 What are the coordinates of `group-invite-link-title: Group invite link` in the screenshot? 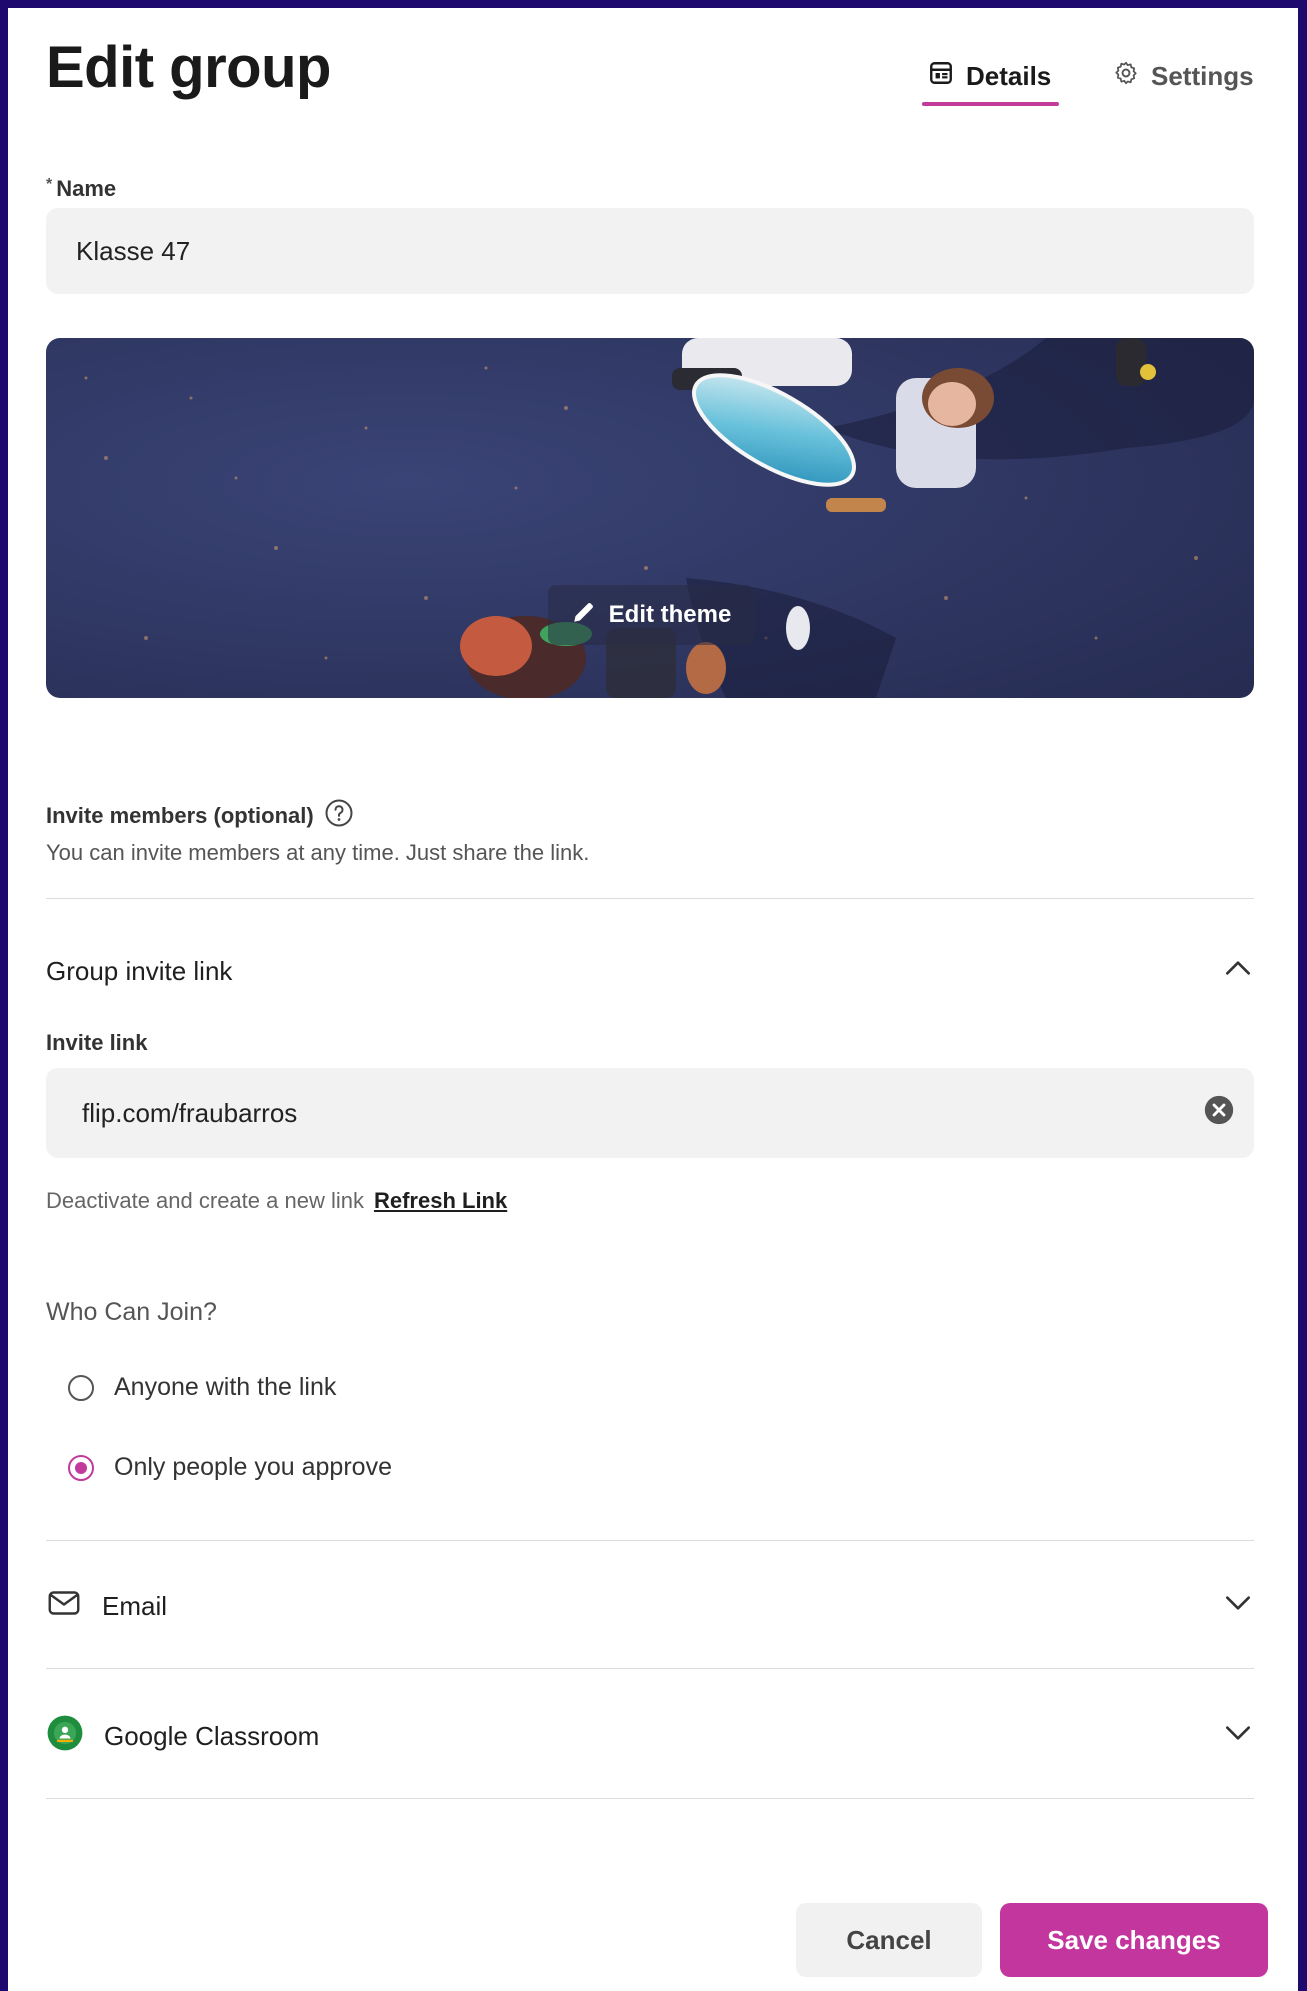 It's located at (139, 970).